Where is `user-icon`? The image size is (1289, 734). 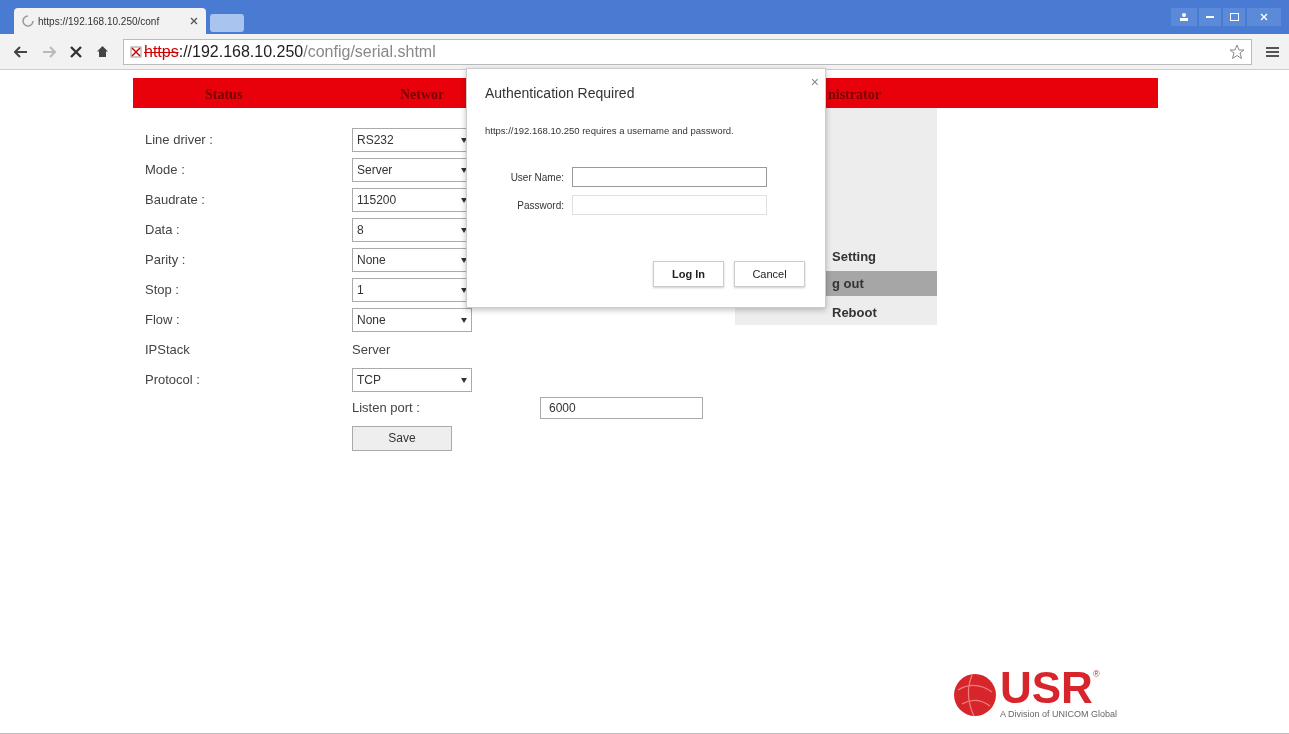 user-icon is located at coordinates (1184, 17).